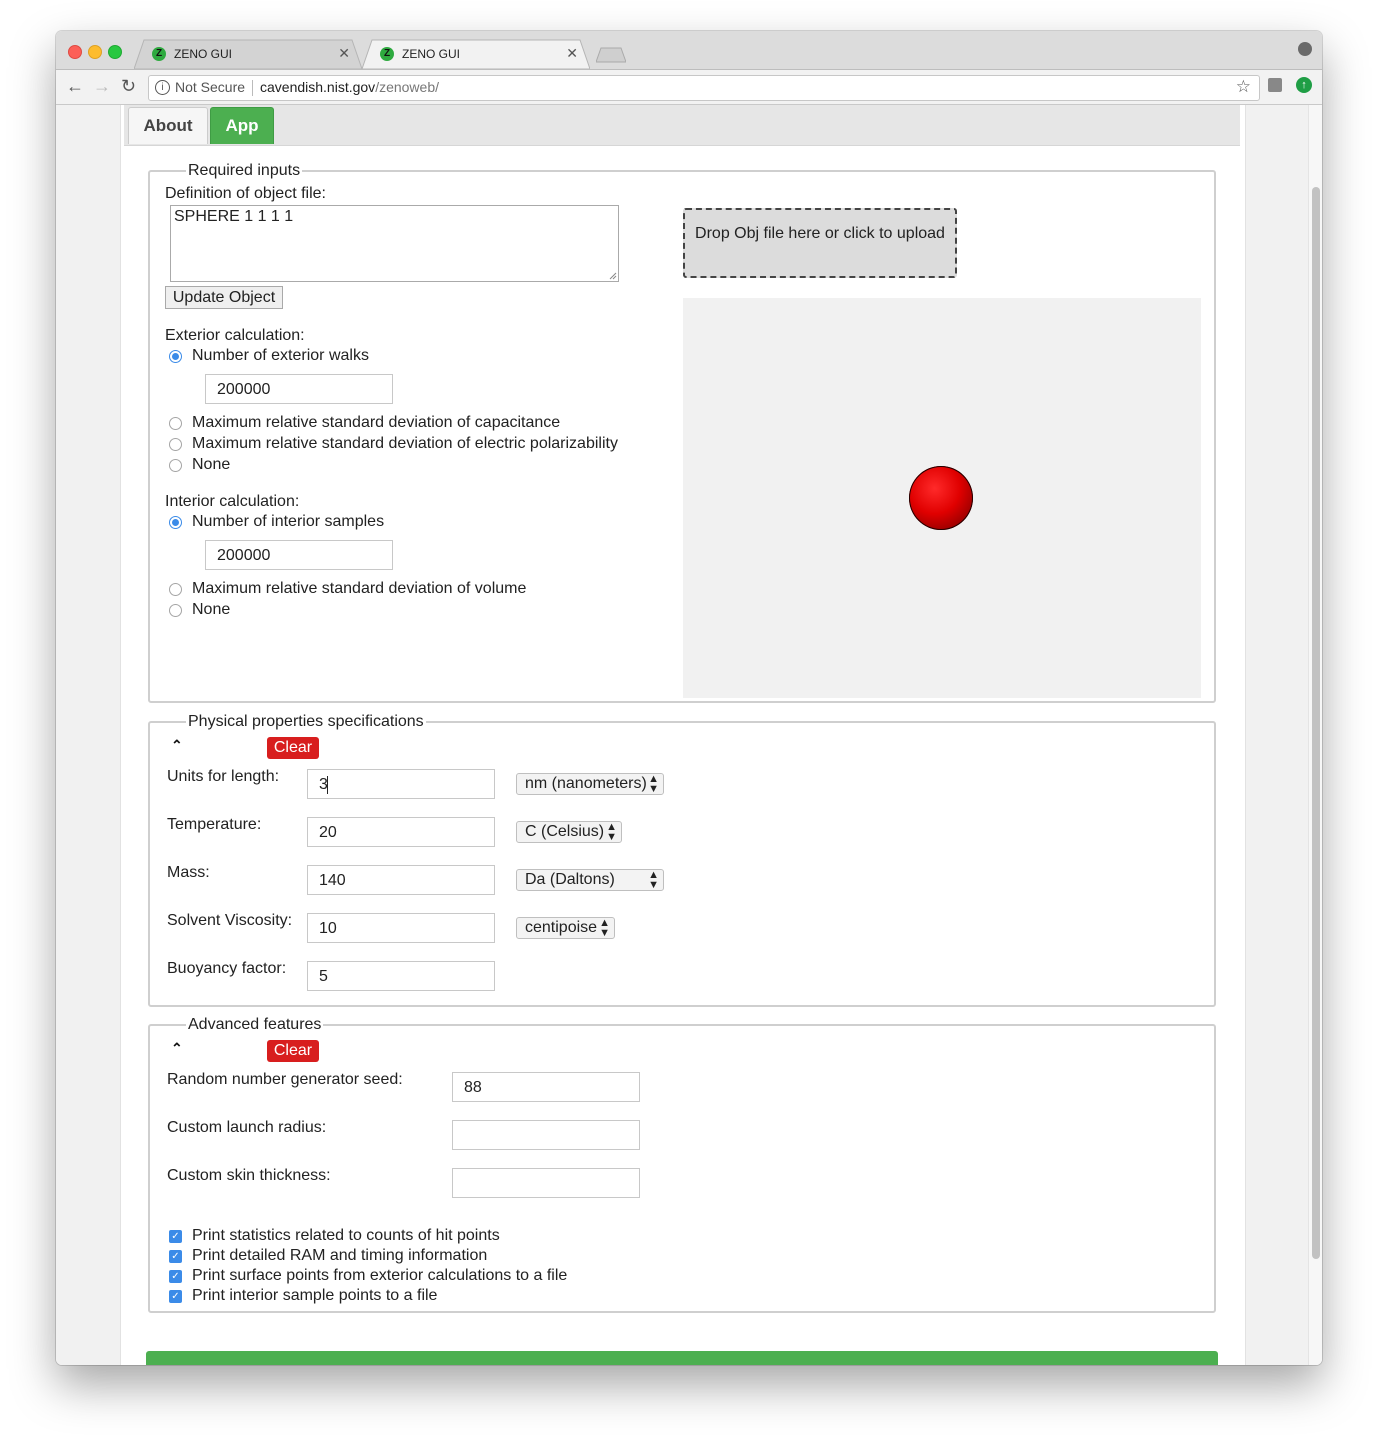 The width and height of the screenshot is (1378, 1446). What do you see at coordinates (401, 784) in the screenshot?
I see `length-units-input: 3` at bounding box center [401, 784].